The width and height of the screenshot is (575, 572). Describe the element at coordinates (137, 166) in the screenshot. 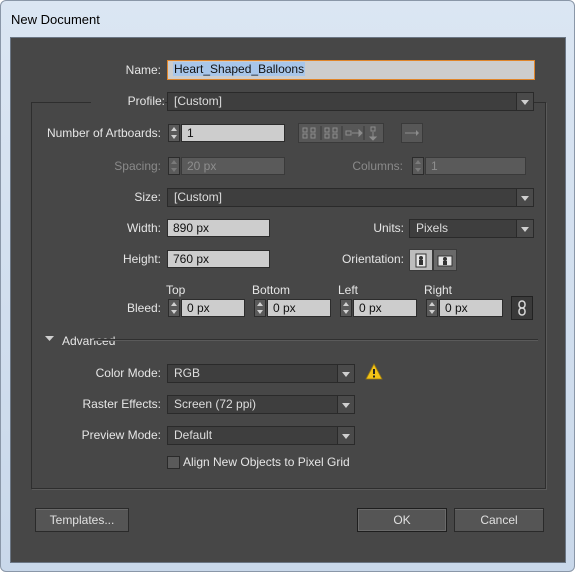

I see `spacing-label: Spacing:` at that location.